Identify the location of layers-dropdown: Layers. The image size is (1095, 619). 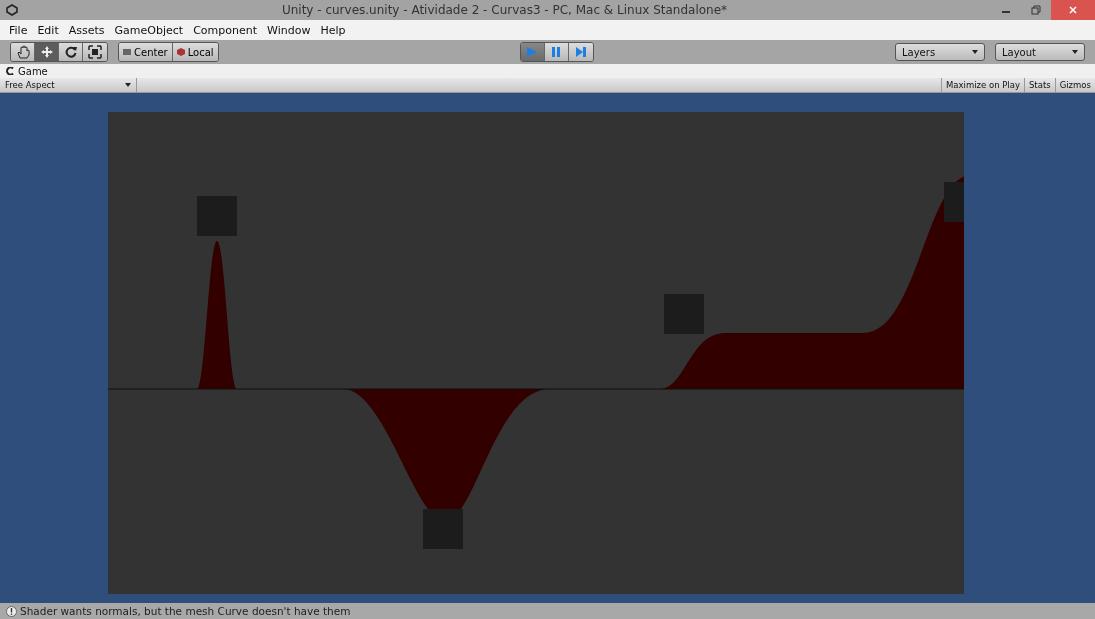
(940, 52).